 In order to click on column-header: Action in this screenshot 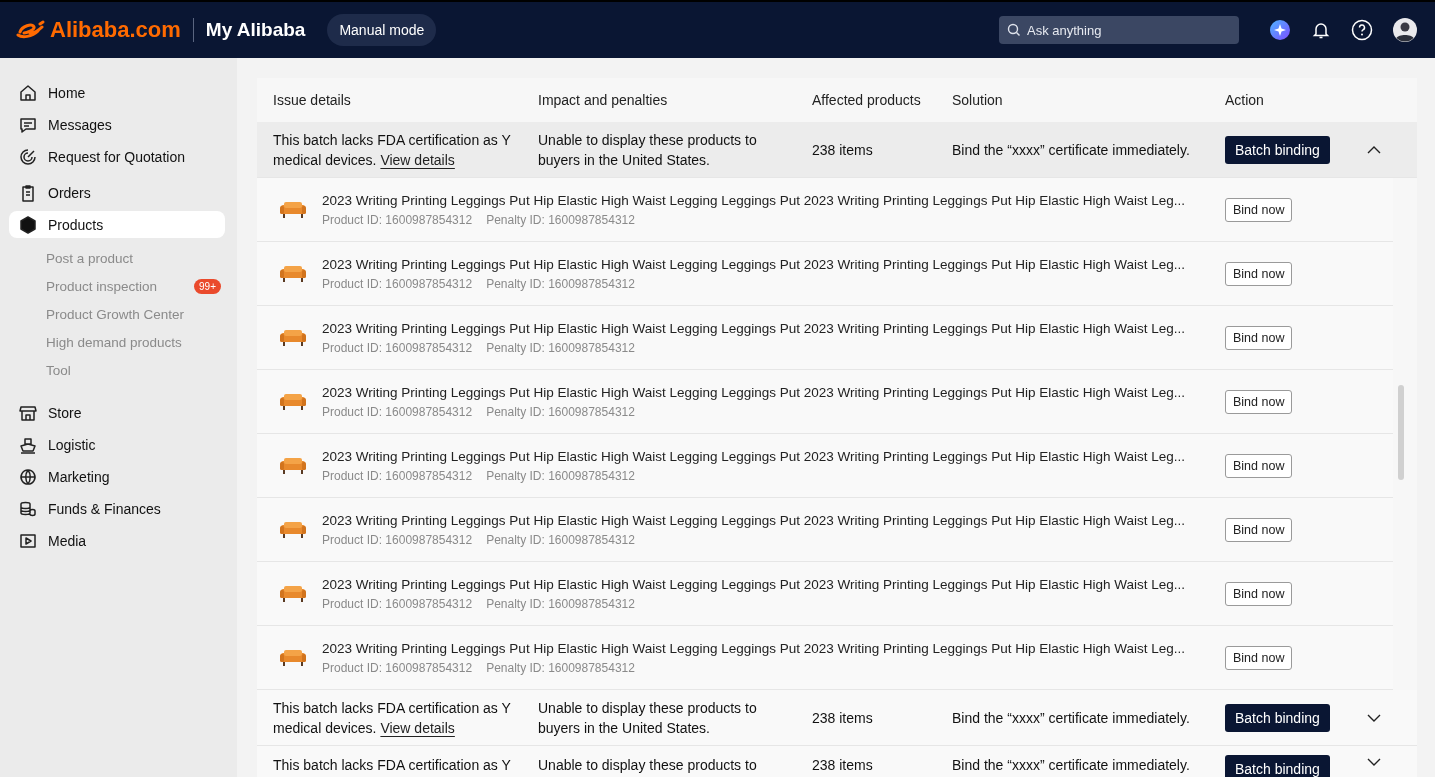, I will do `click(1245, 100)`.